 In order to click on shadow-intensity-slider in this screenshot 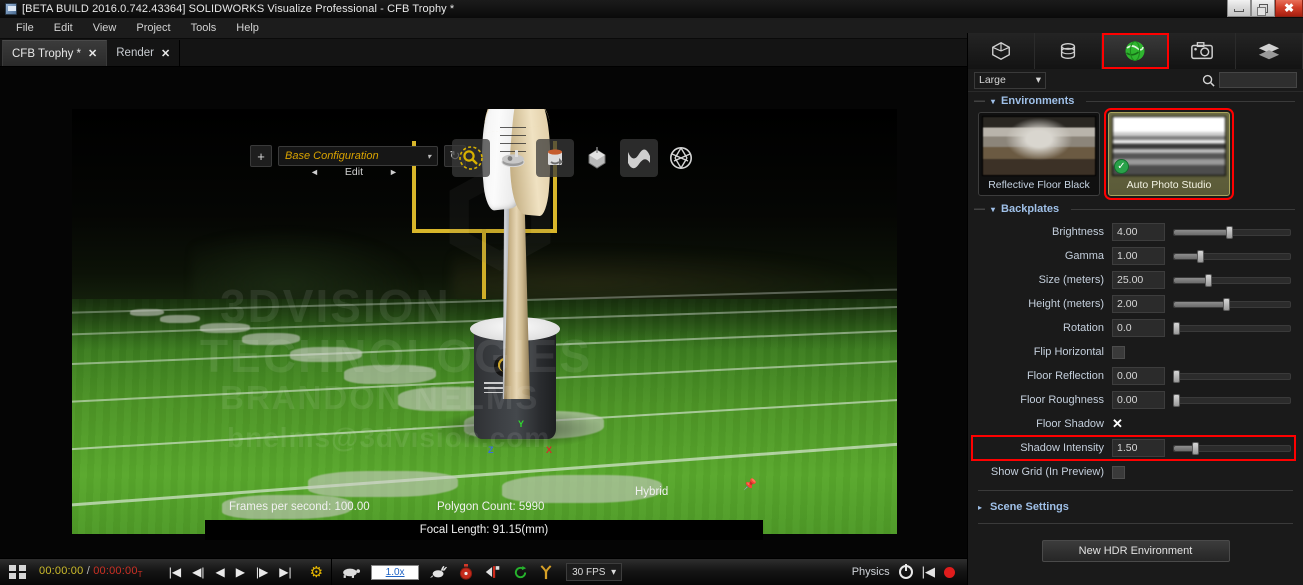, I will do `click(1232, 448)`.